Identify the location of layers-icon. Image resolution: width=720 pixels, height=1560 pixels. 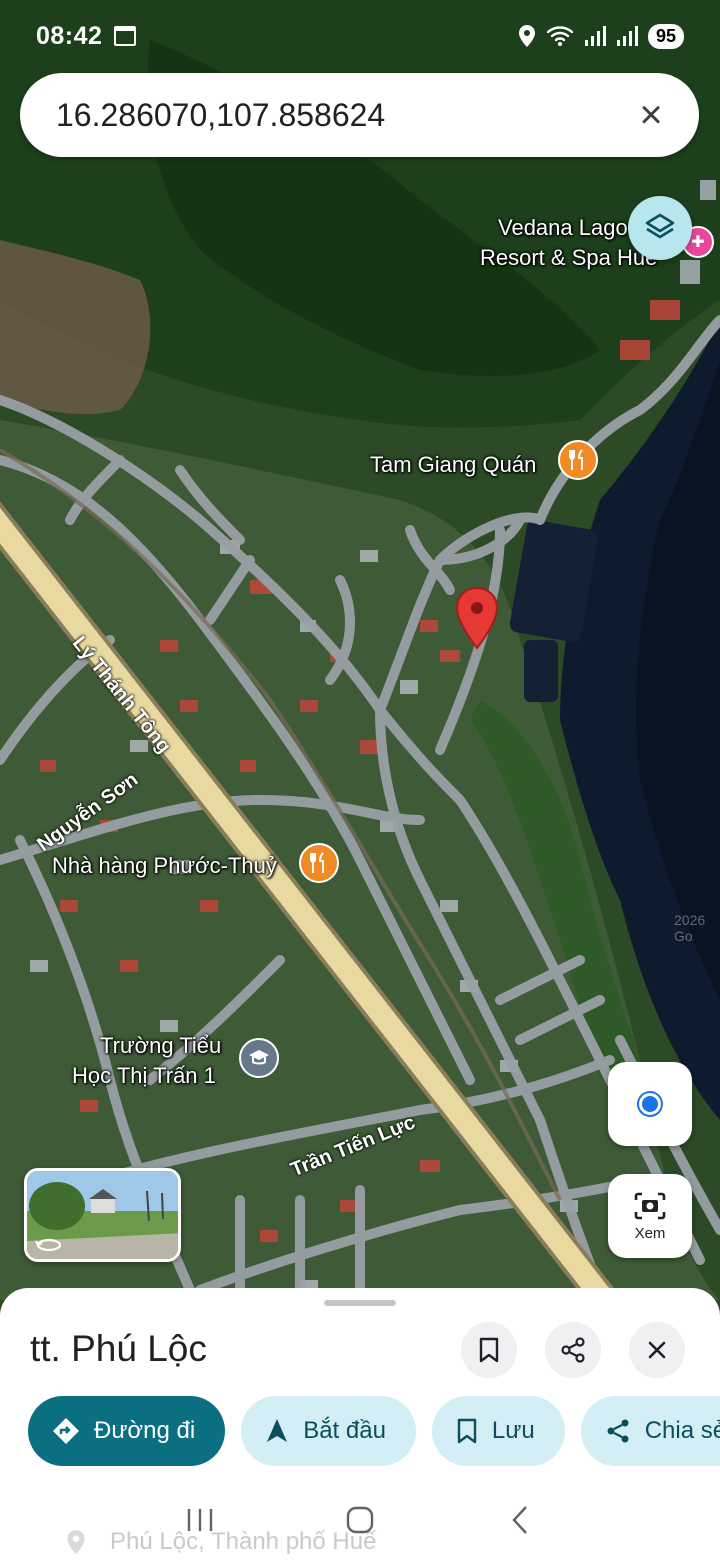
(660, 226).